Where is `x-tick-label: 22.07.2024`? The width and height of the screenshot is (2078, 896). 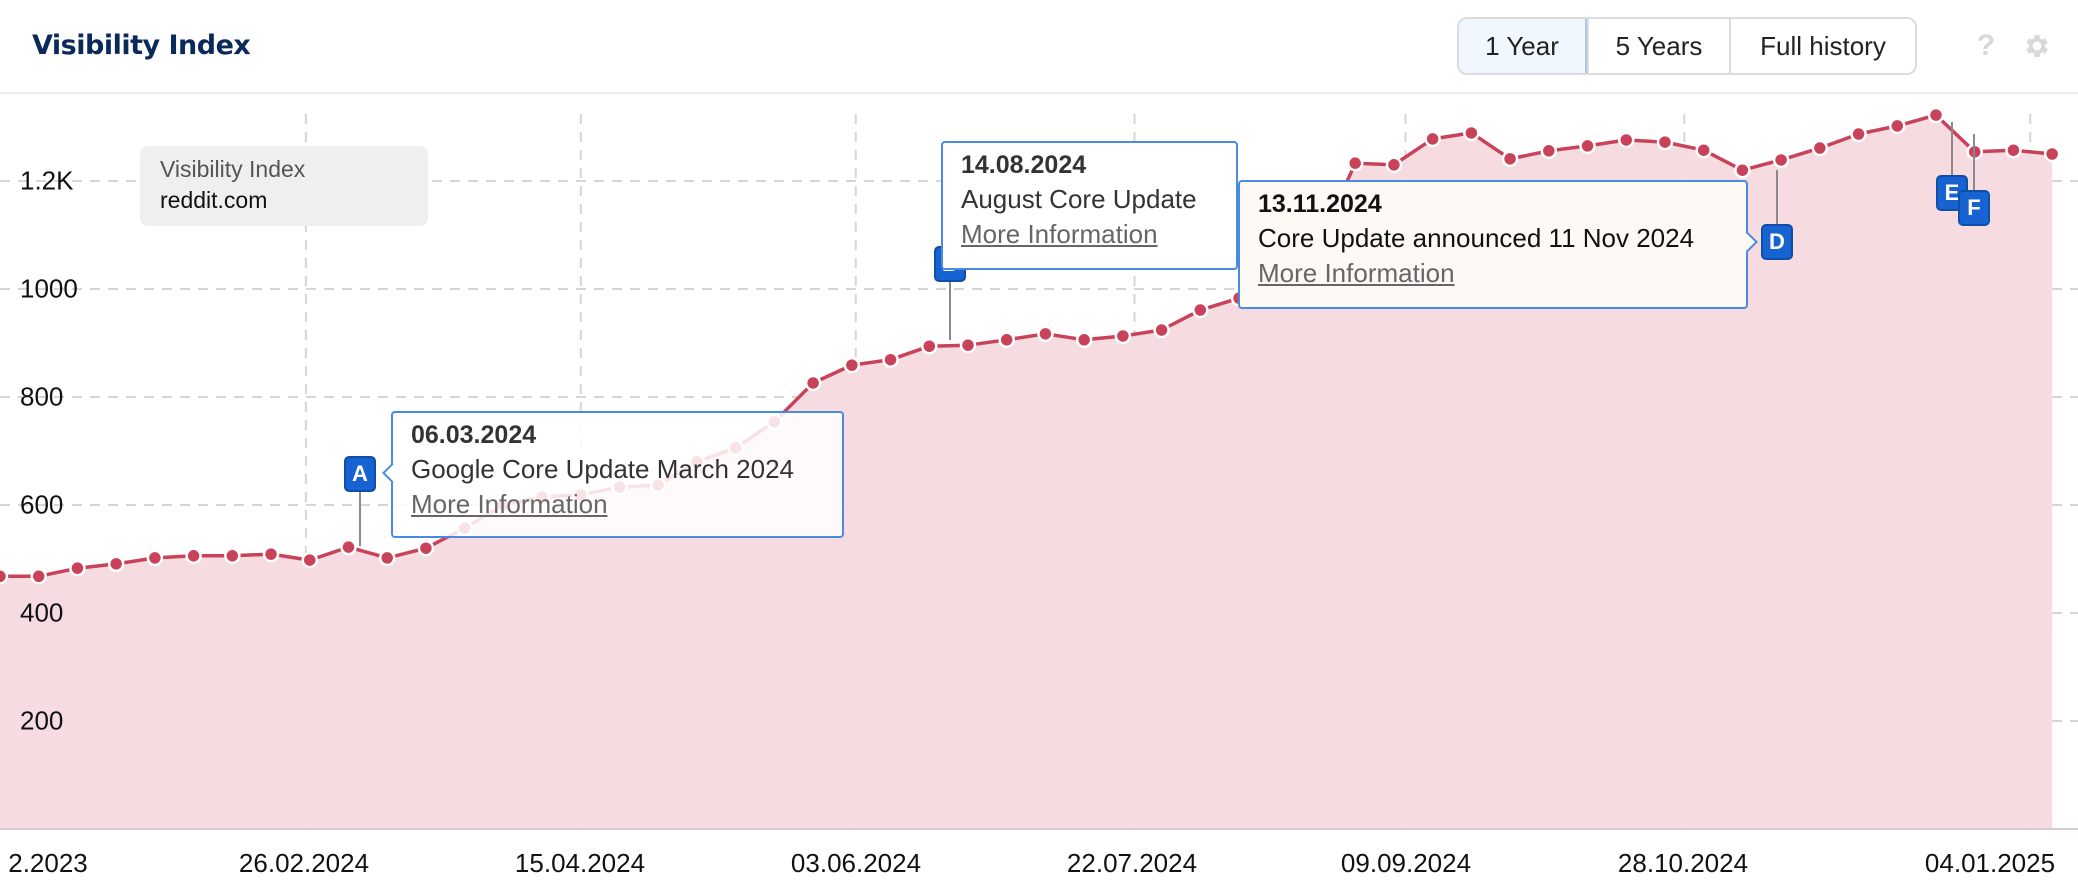
x-tick-label: 22.07.2024 is located at coordinates (1132, 863).